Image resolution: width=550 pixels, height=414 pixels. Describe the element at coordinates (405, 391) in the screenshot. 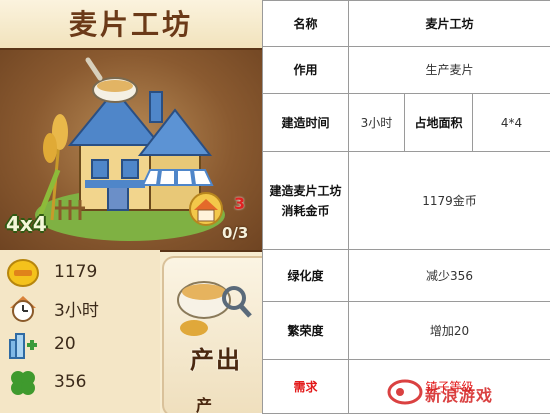

I see `sina-logo-icon` at that location.